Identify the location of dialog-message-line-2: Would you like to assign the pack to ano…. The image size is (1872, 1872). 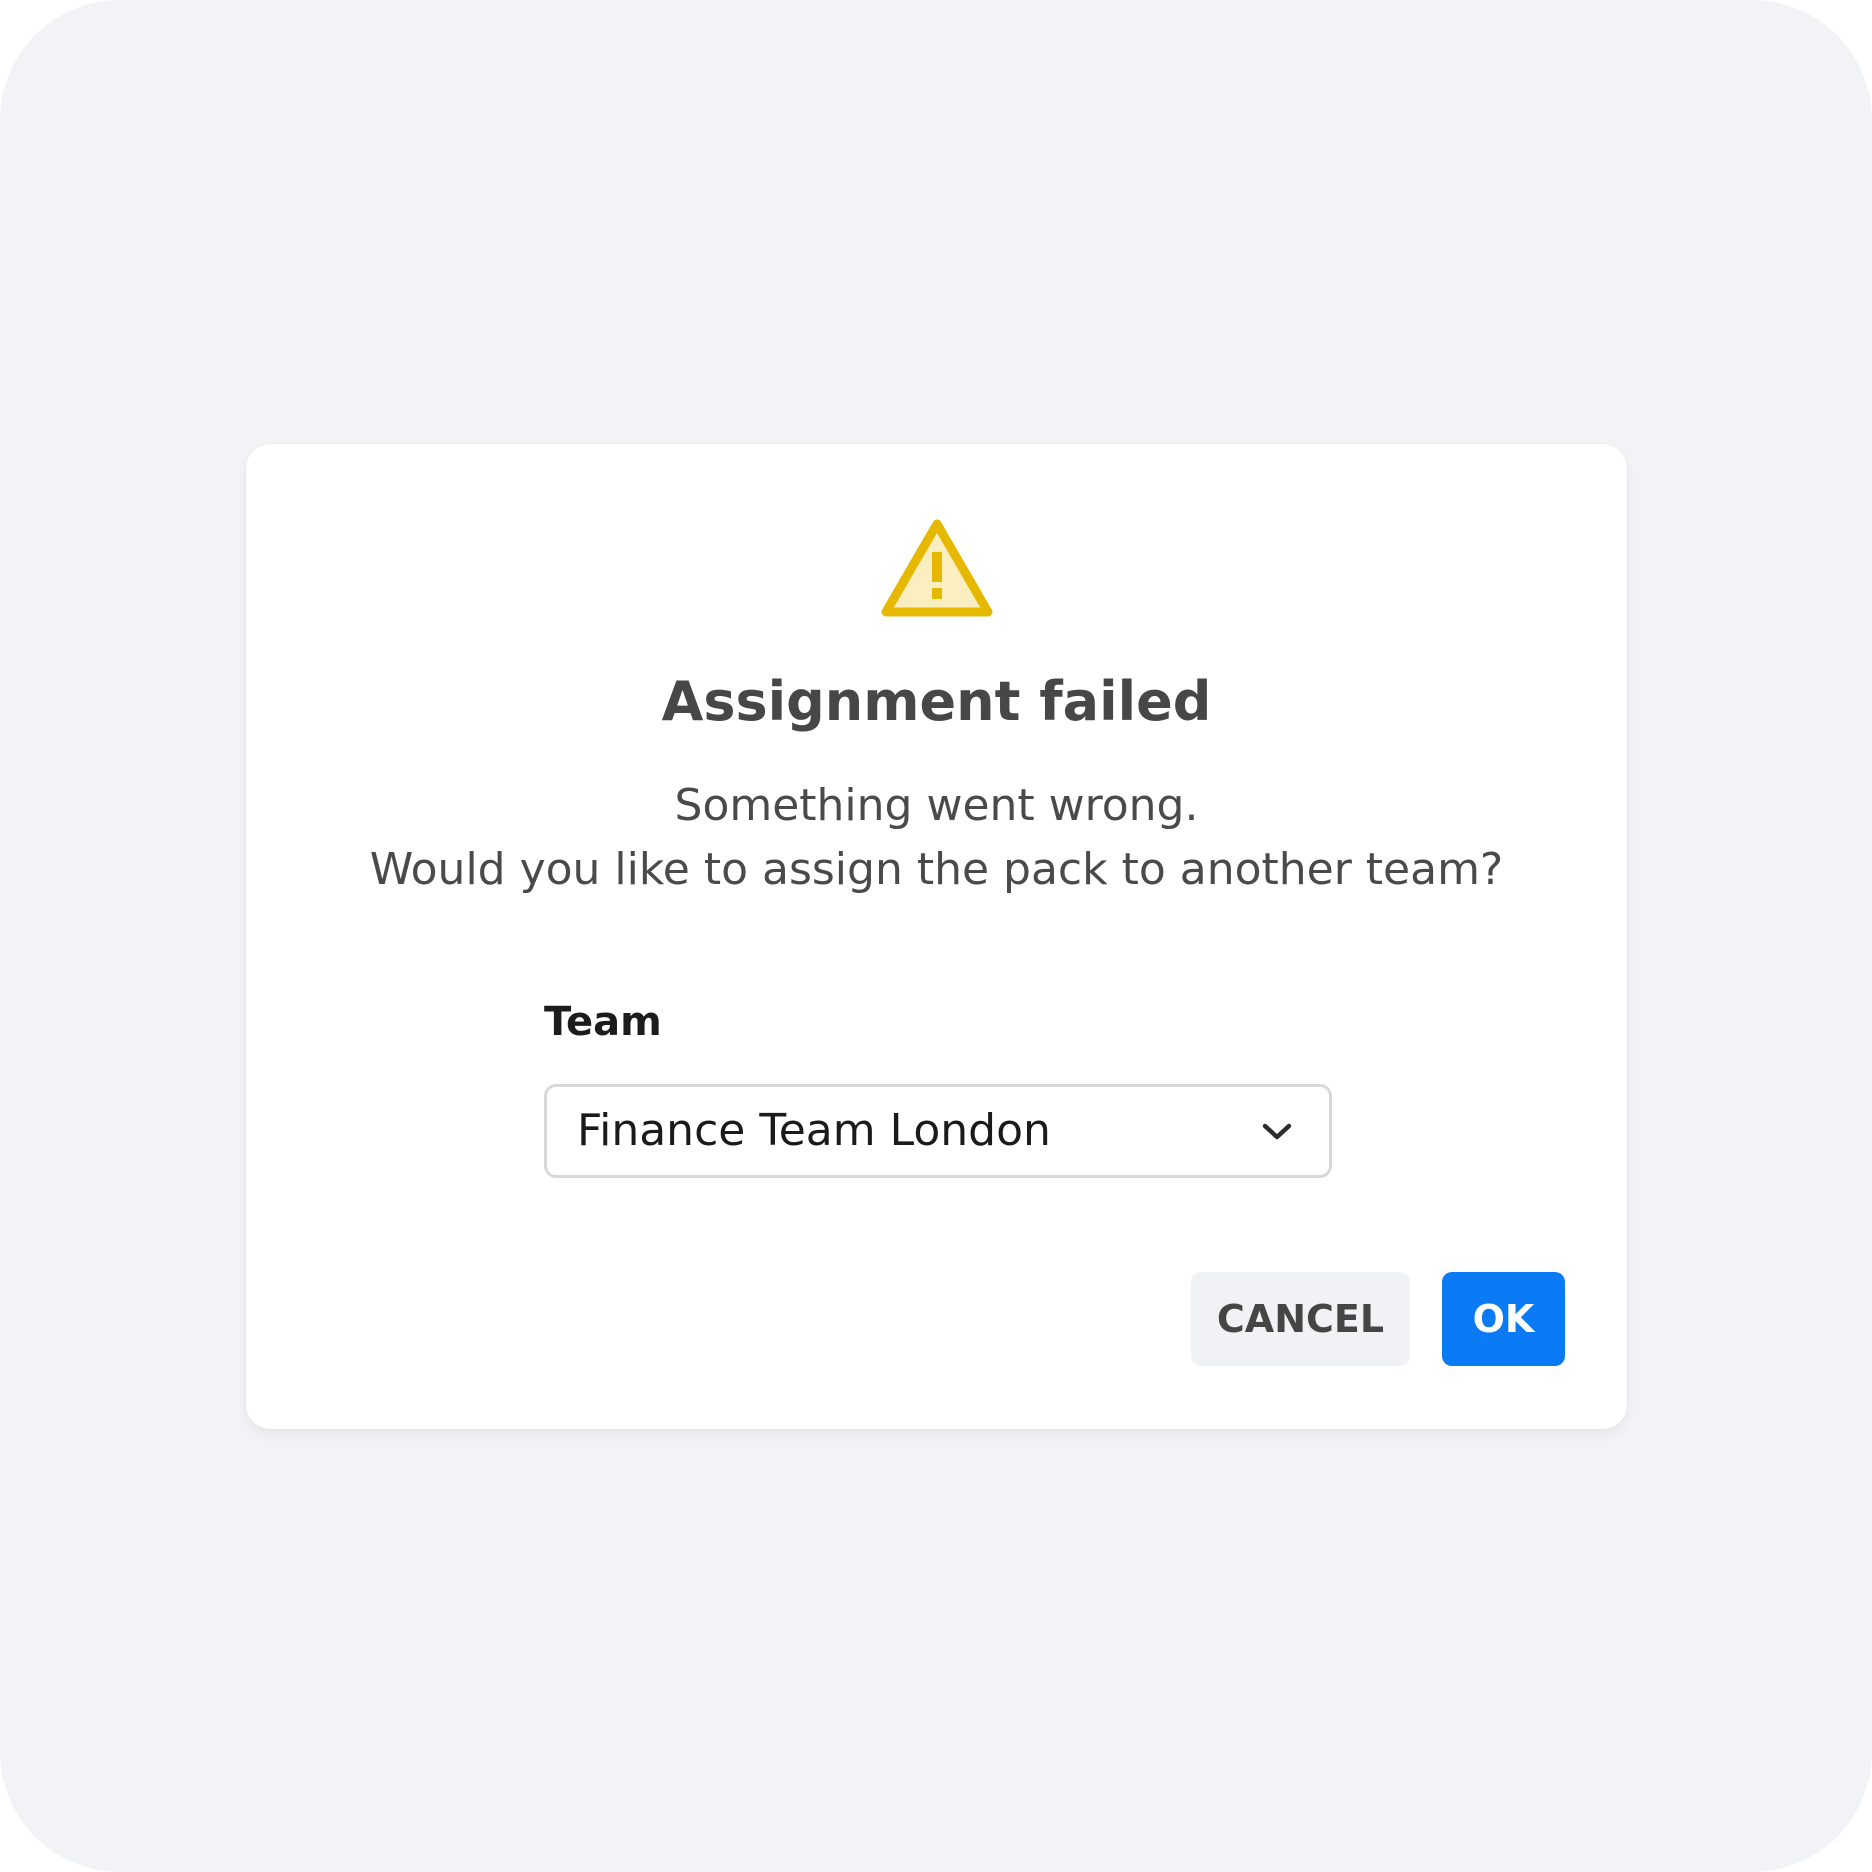
(936, 869).